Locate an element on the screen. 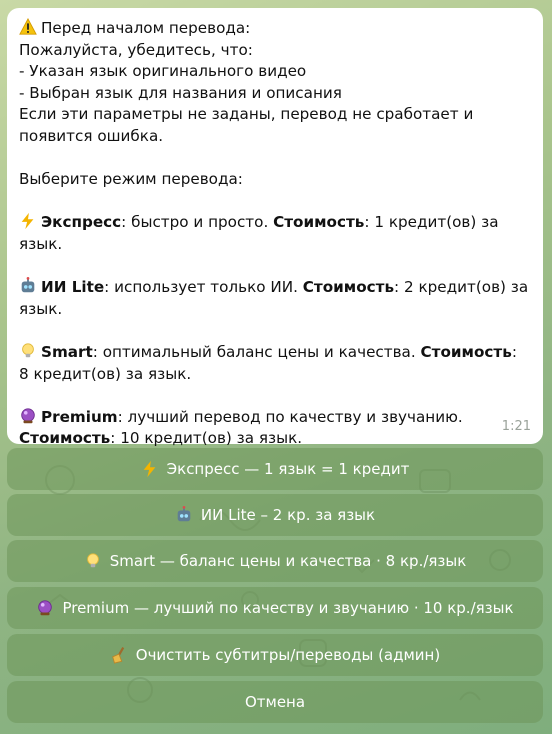  premium-cost-line: Стоимость: 10 кредит(ов) за язык. is located at coordinates (275, 439).